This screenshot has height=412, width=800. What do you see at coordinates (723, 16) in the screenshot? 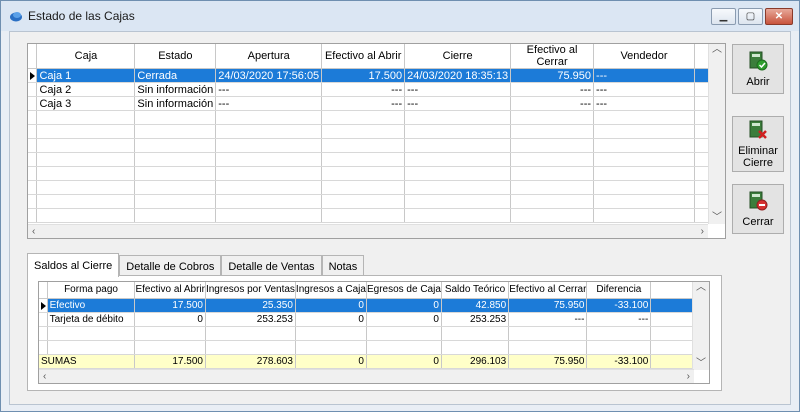
I see `minimize-button: ▁` at bounding box center [723, 16].